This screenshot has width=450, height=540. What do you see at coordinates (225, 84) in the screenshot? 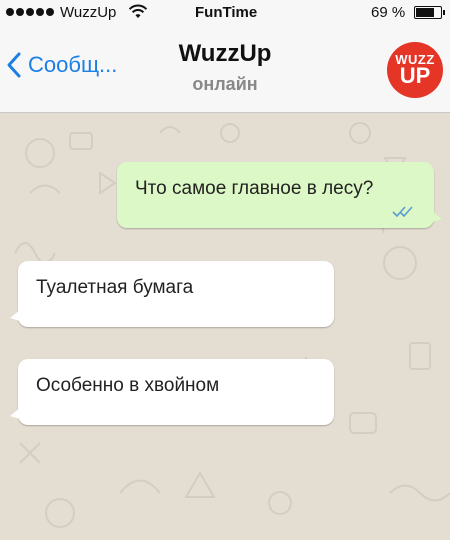
I see `contact-status: онлайн` at bounding box center [225, 84].